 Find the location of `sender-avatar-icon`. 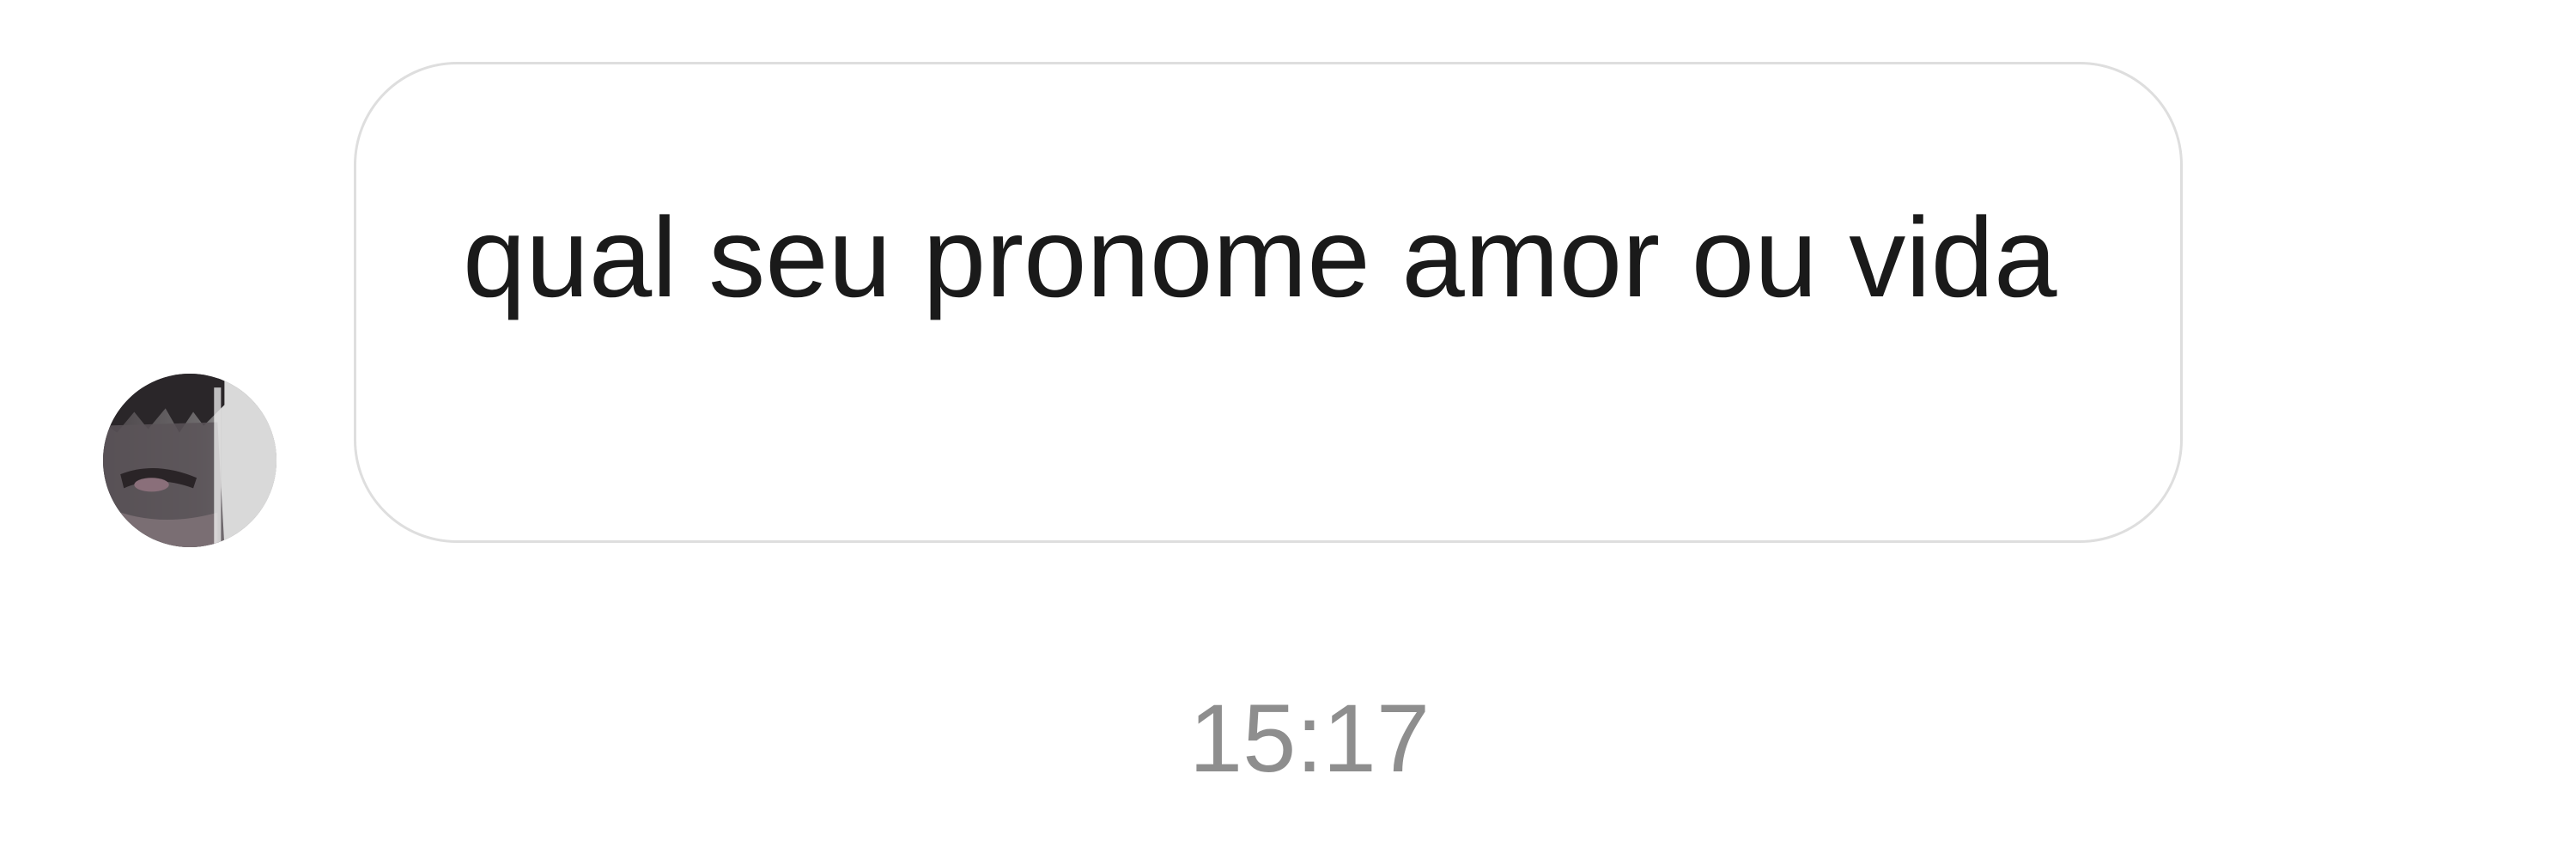

sender-avatar-icon is located at coordinates (190, 460).